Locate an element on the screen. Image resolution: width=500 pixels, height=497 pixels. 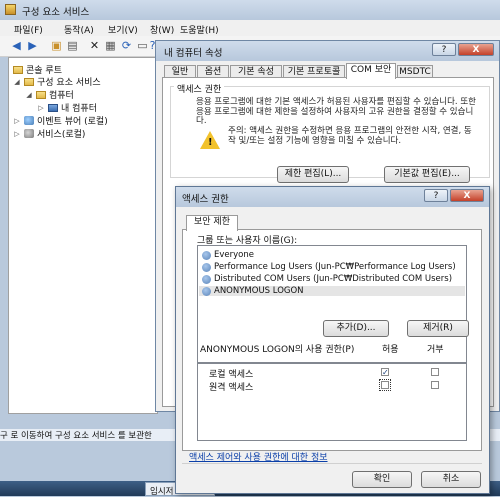
permissions-list: 로컬 액세스 ✓ 원격 액세스 is located at coordinates (332, 402).